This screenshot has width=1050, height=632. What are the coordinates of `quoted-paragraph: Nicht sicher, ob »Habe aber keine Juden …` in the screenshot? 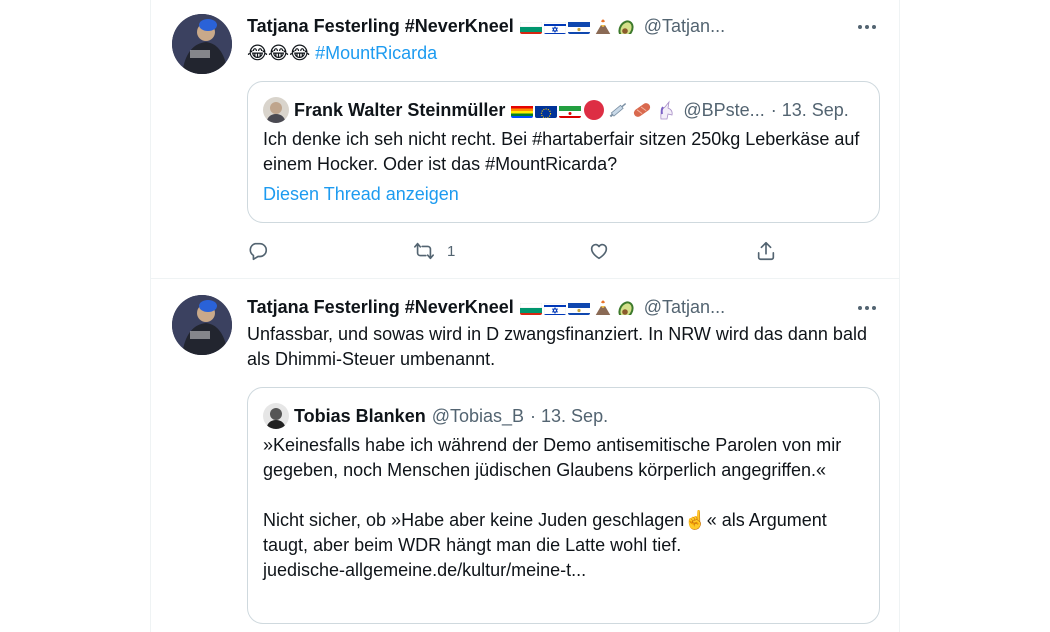 It's located at (563, 545).